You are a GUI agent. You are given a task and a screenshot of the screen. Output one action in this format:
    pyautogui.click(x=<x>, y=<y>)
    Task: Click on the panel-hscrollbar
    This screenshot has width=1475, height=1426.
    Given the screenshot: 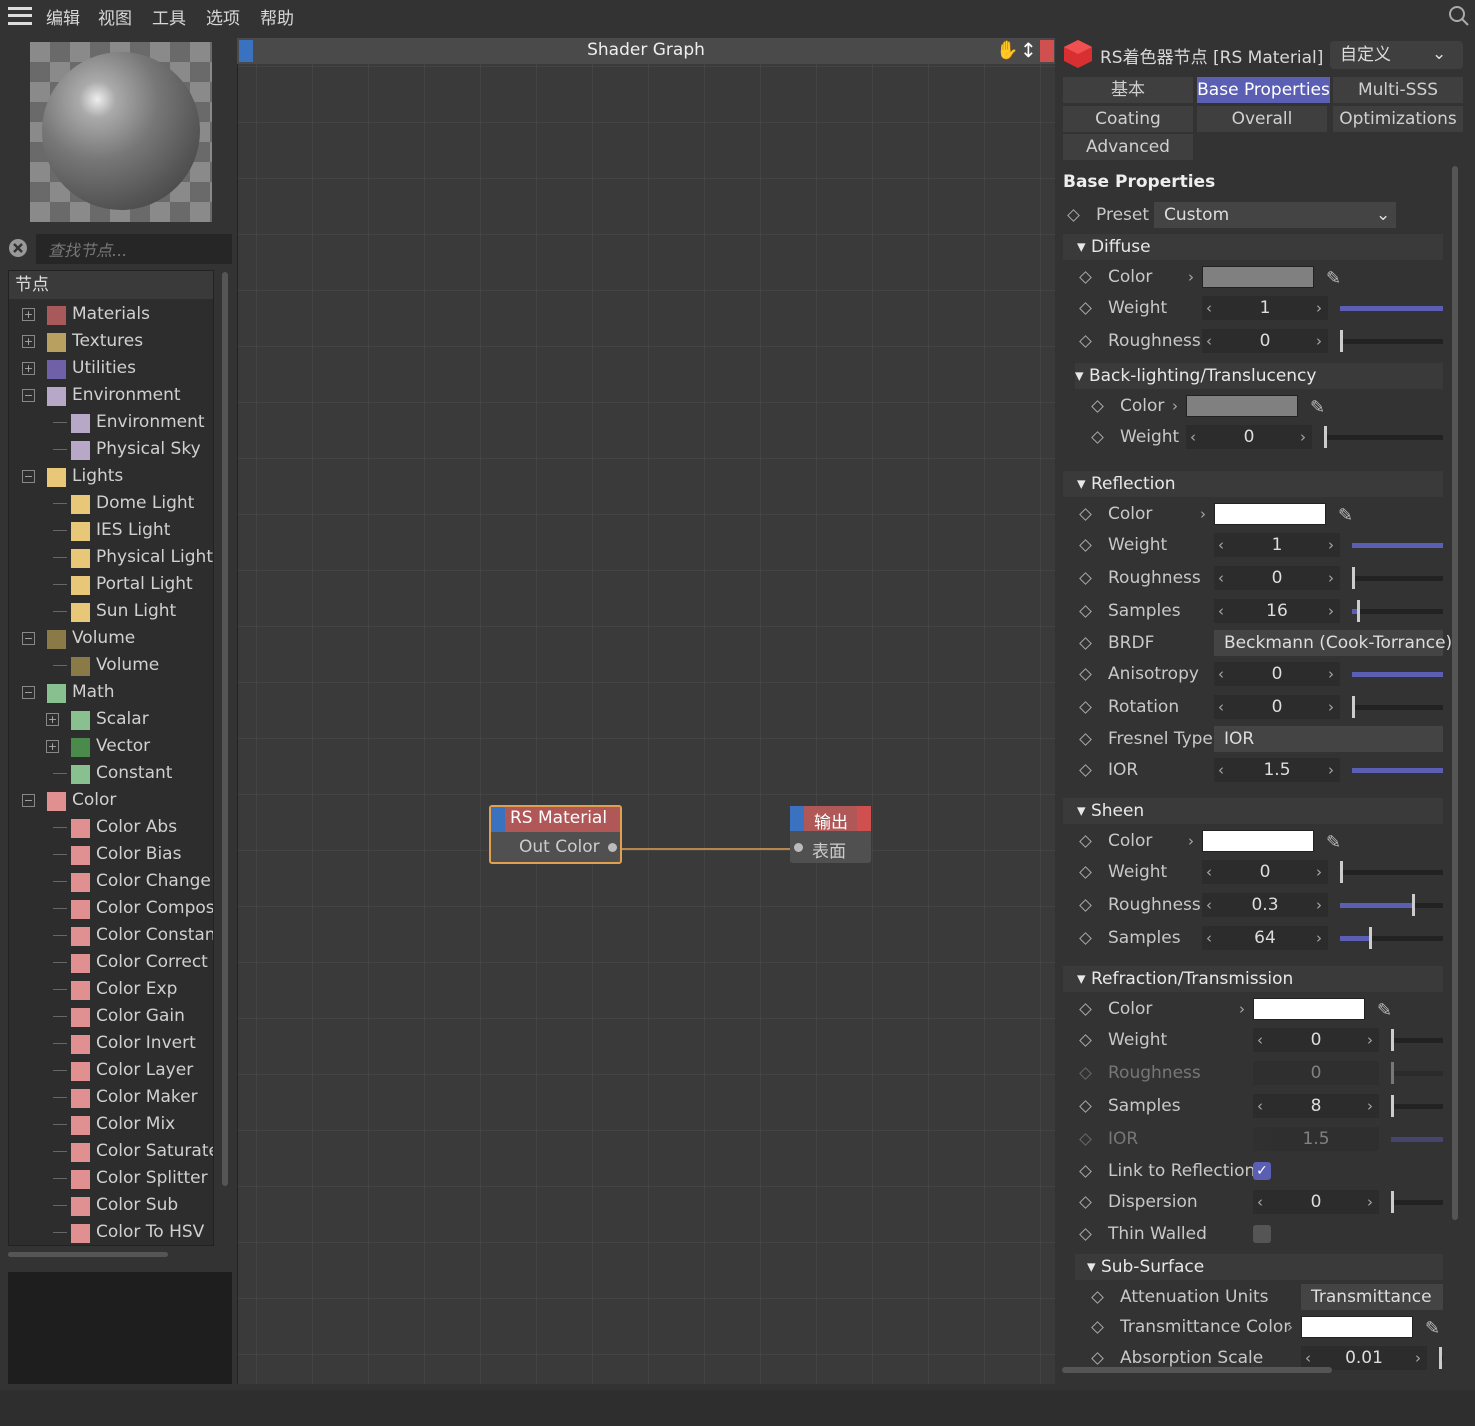 What is the action you would take?
    pyautogui.click(x=1197, y=1370)
    